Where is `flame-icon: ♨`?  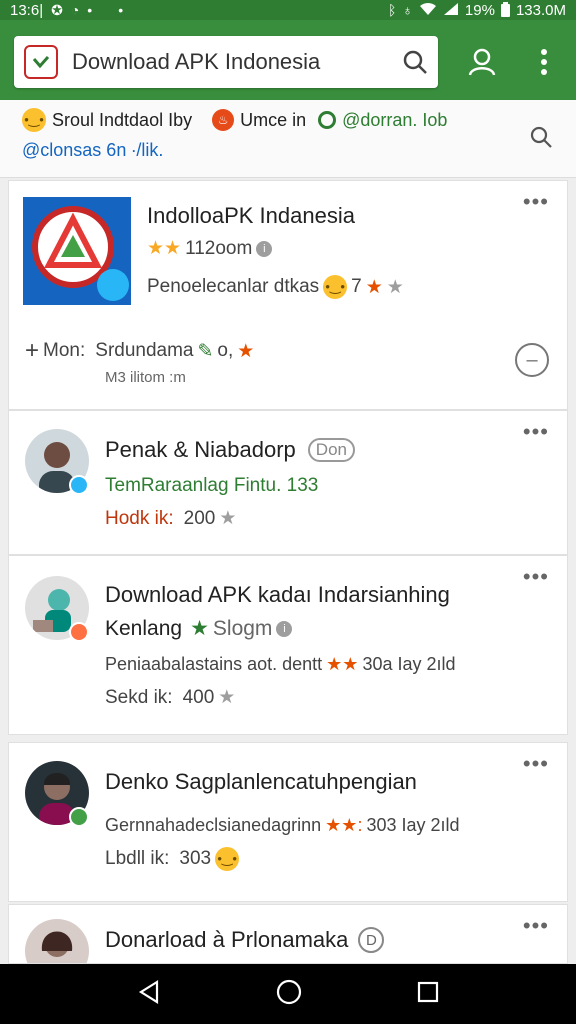
flame-icon: ♨ is located at coordinates (223, 120).